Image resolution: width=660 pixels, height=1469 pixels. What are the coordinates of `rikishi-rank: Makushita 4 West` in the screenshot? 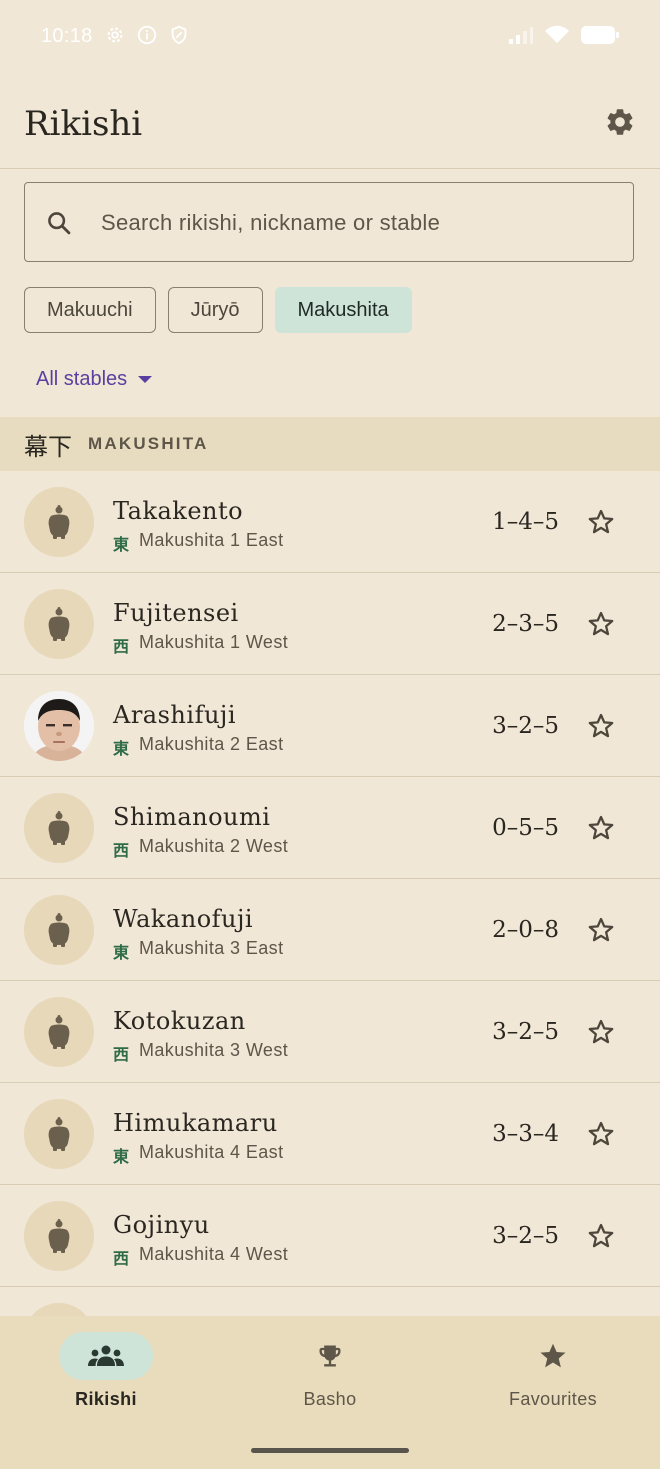 It's located at (214, 1254).